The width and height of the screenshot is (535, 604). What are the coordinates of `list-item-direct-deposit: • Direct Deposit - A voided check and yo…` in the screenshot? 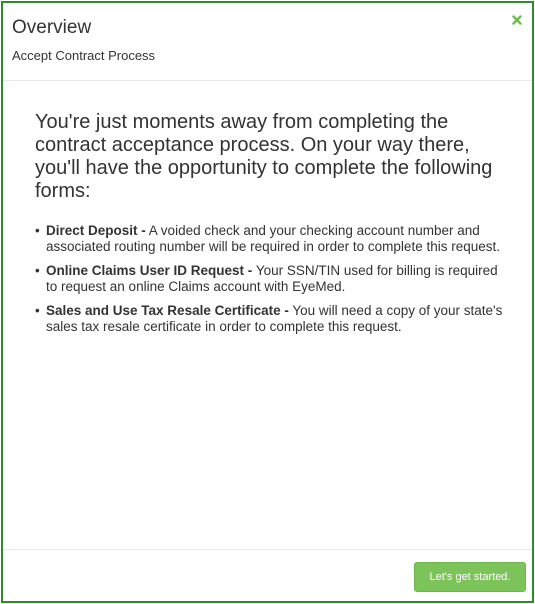 It's located at (273, 239).